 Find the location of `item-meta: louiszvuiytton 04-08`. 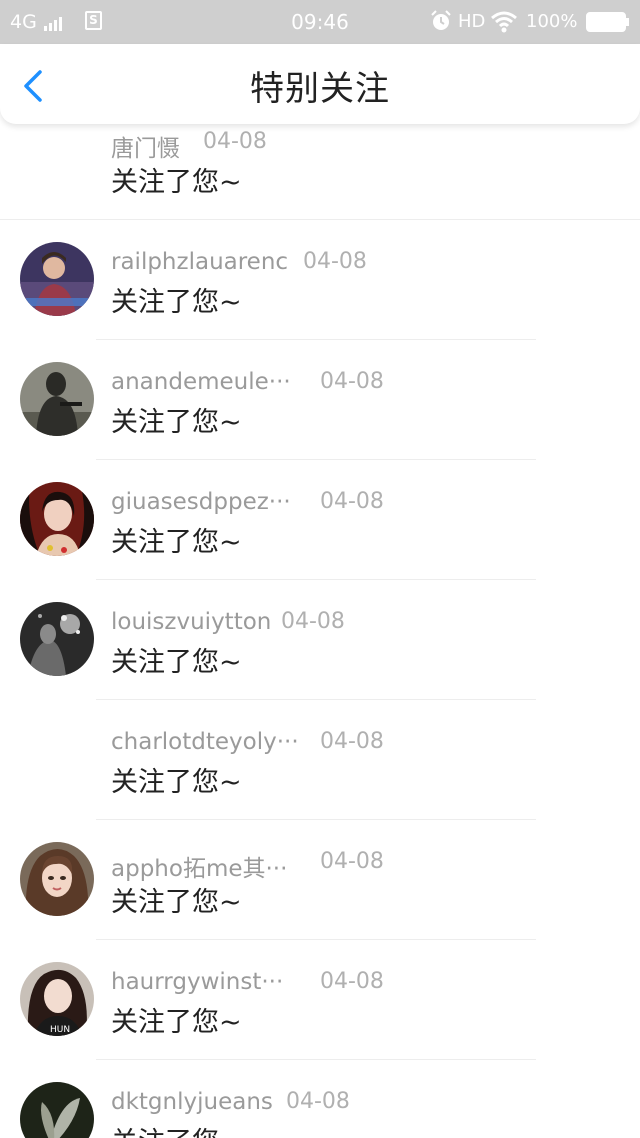

item-meta: louiszvuiytton 04-08 is located at coordinates (228, 625).